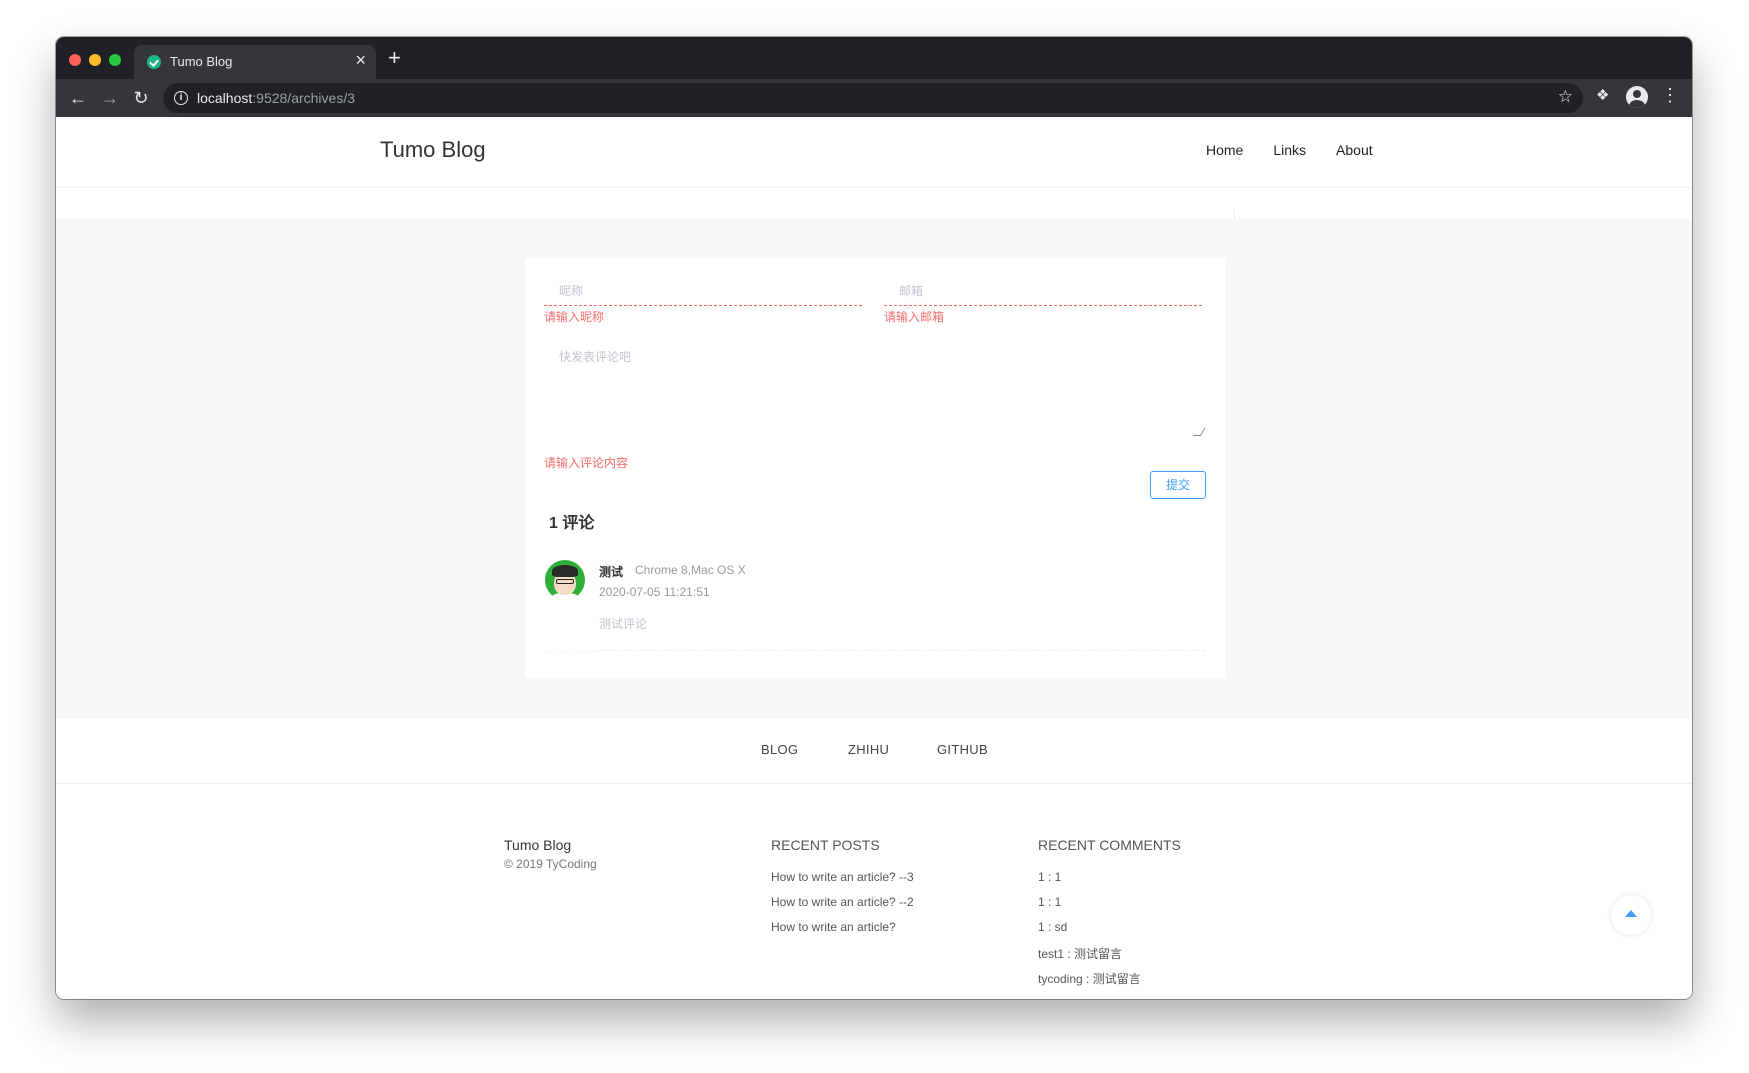 Image resolution: width=1749 pixels, height=1073 pixels. Describe the element at coordinates (874, 152) in the screenshot. I see `site-header: Tumo Blog Home Links About` at that location.